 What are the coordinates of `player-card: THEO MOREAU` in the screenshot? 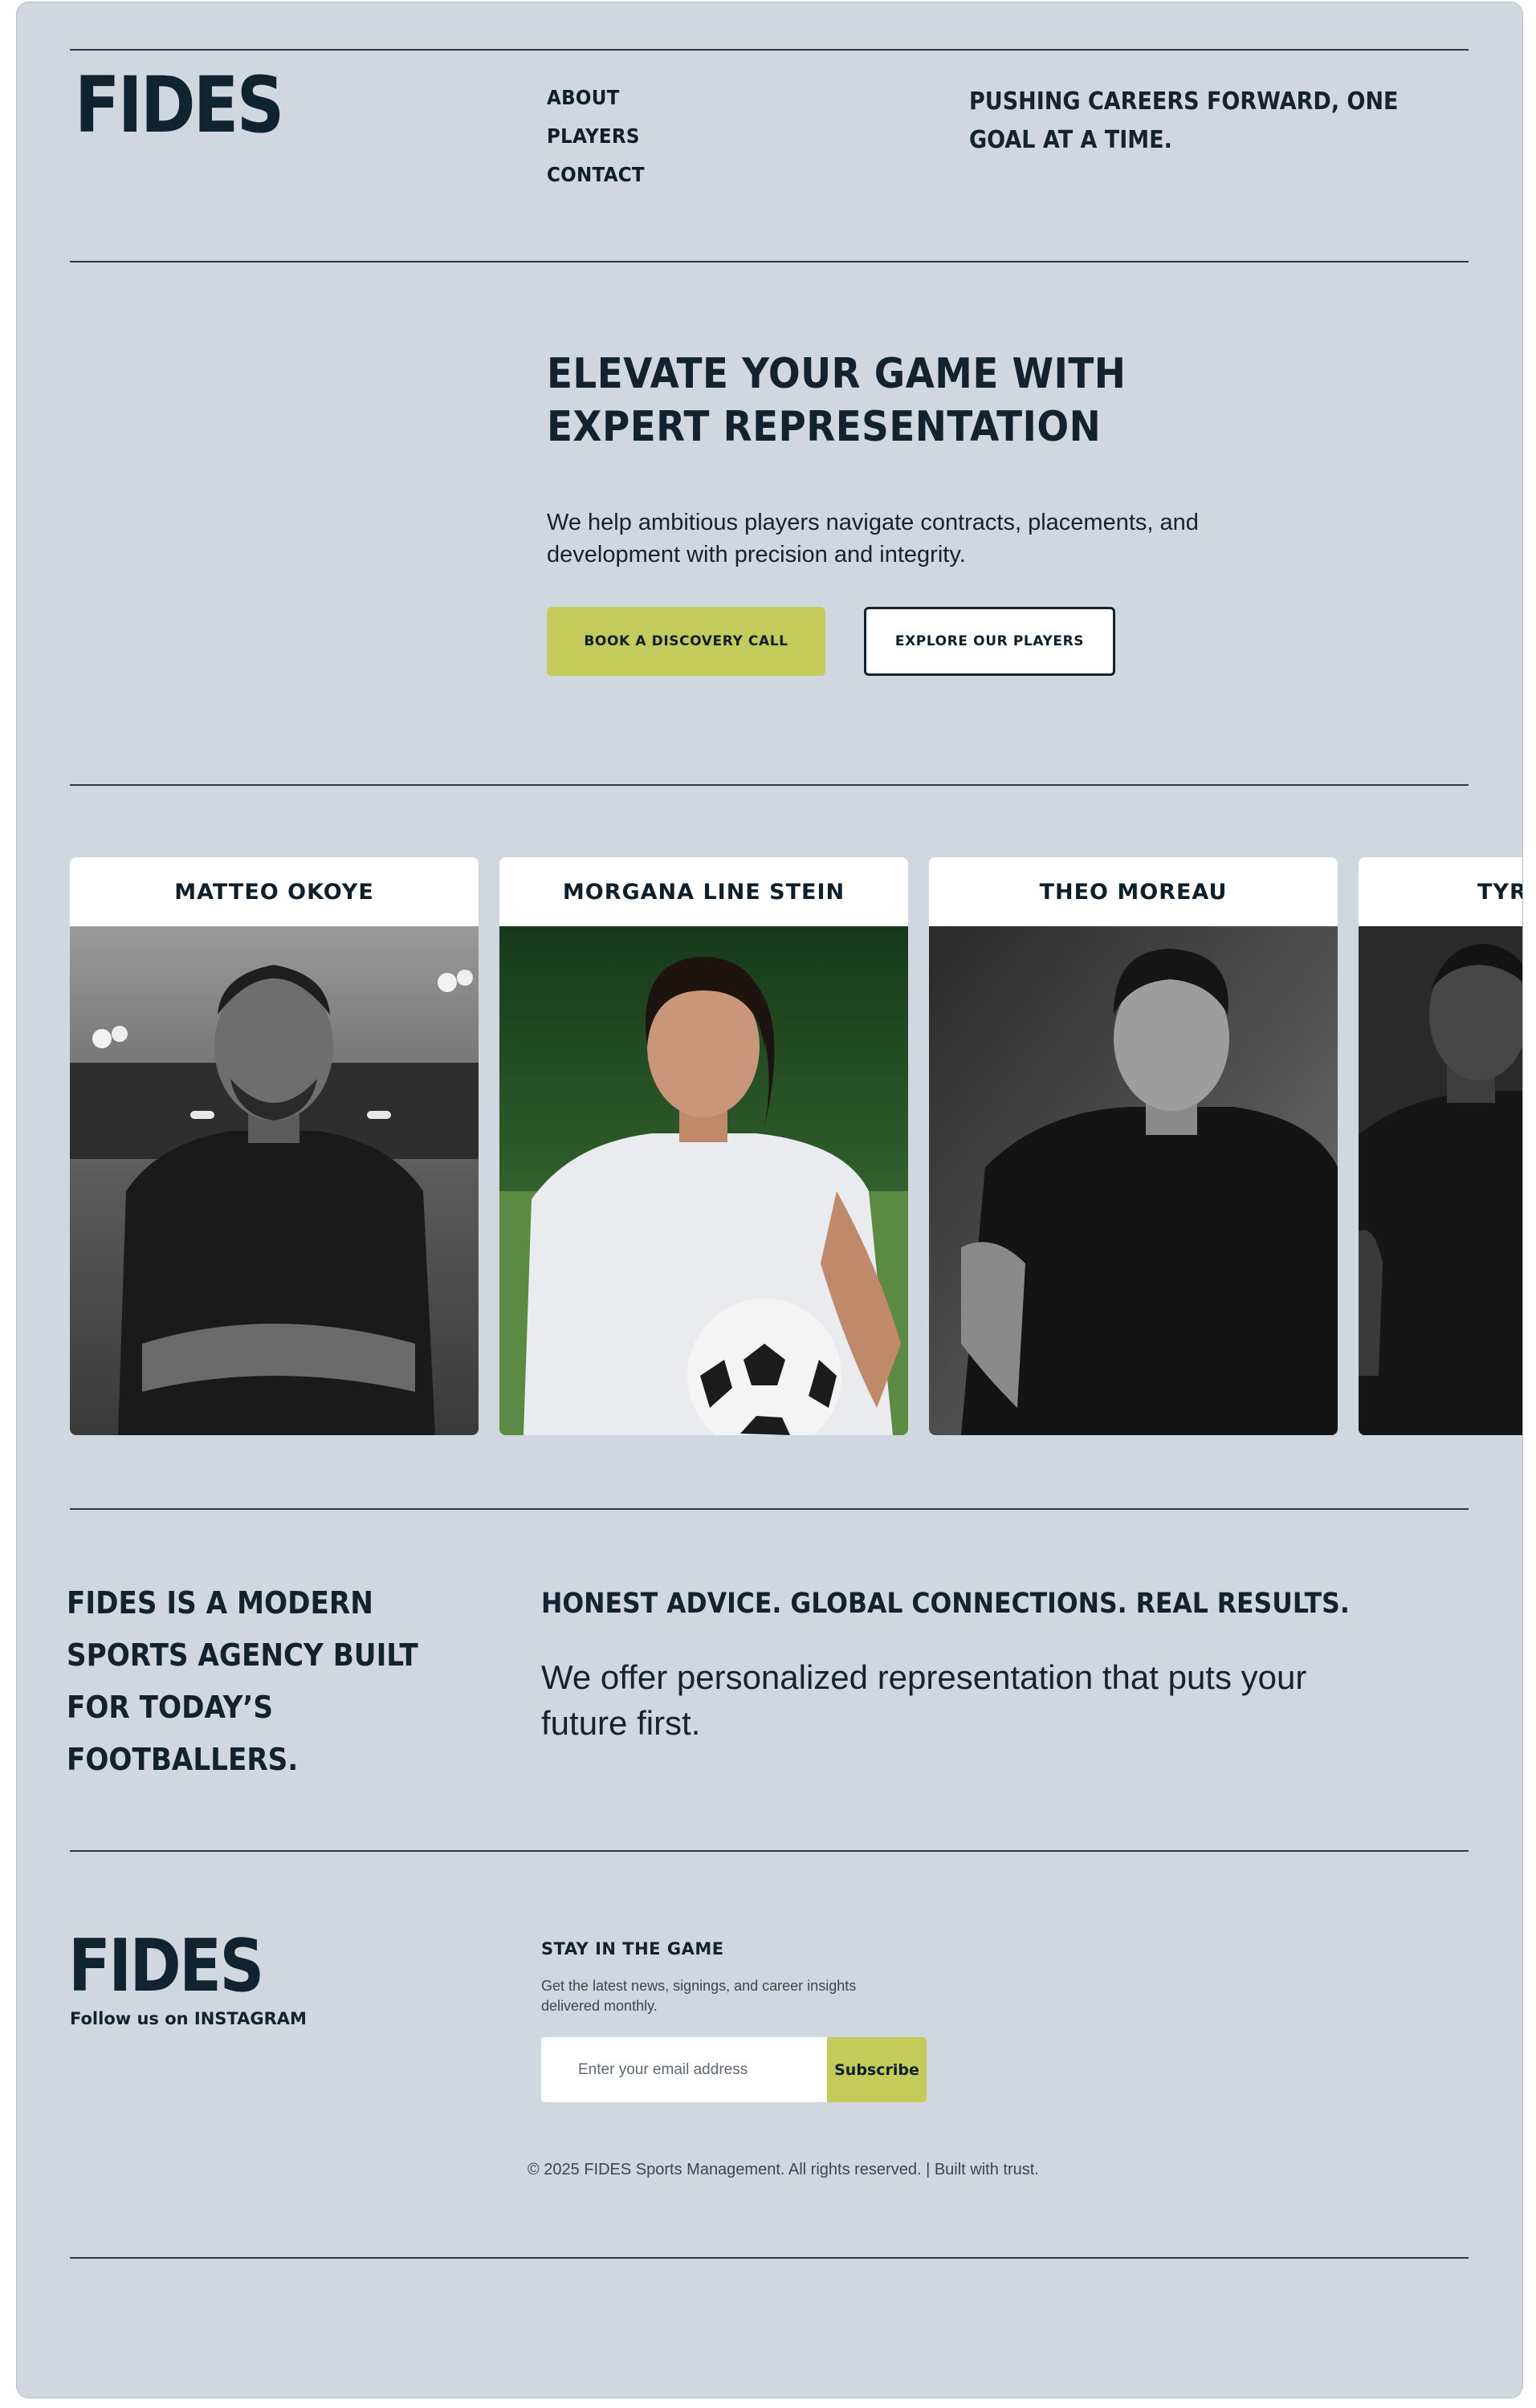 It's located at (1133, 1146).